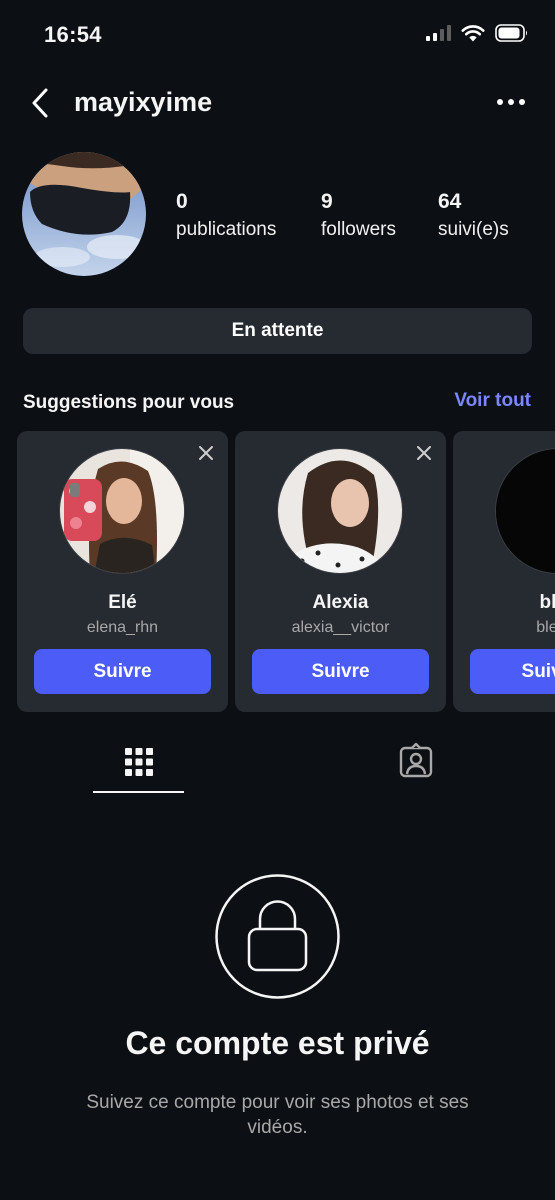 The width and height of the screenshot is (555, 1200). I want to click on battery-icon, so click(511, 33).